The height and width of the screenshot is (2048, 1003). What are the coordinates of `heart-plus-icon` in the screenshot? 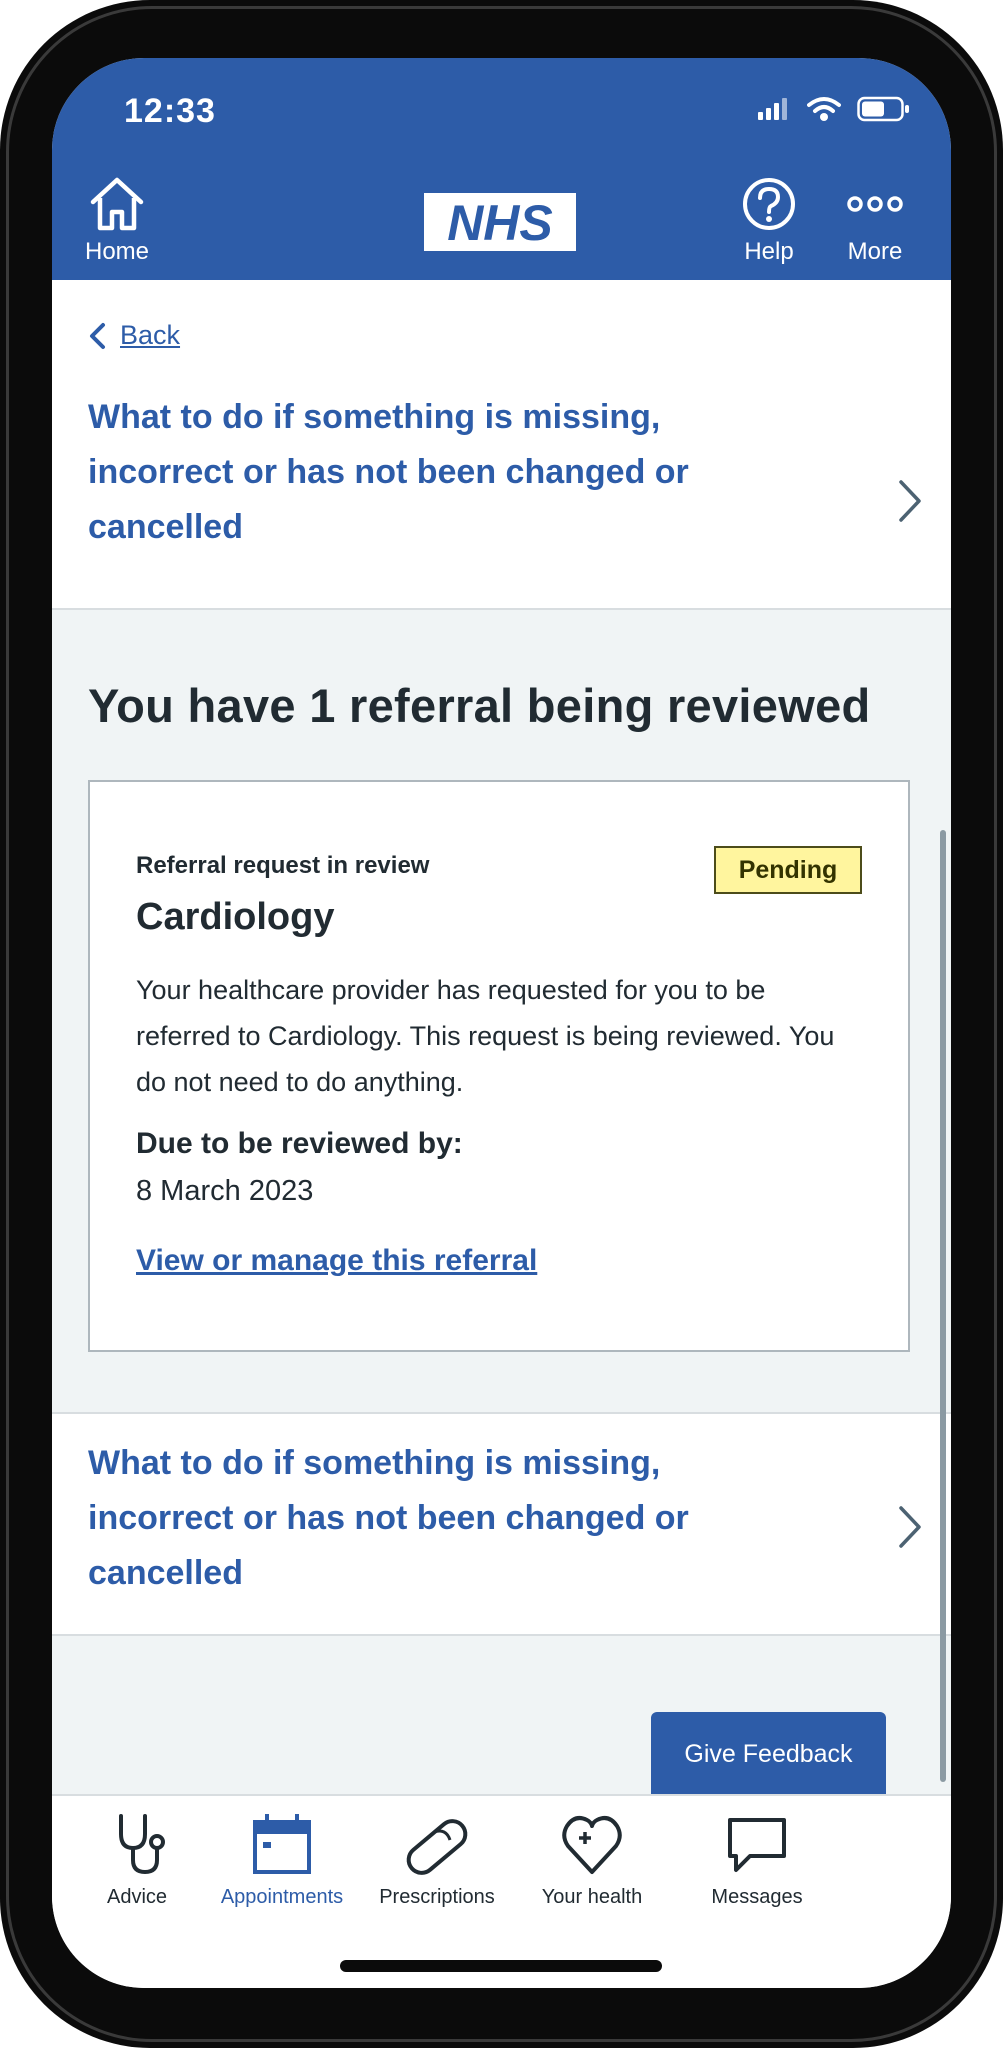 It's located at (592, 1845).